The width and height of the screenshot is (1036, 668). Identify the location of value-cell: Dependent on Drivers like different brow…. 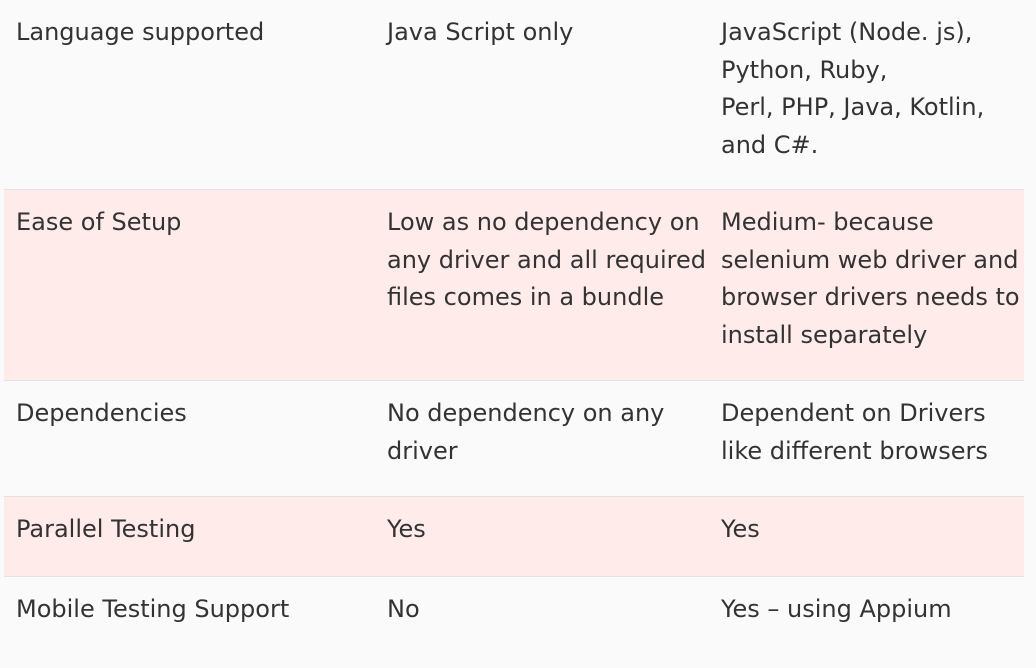
(854, 432).